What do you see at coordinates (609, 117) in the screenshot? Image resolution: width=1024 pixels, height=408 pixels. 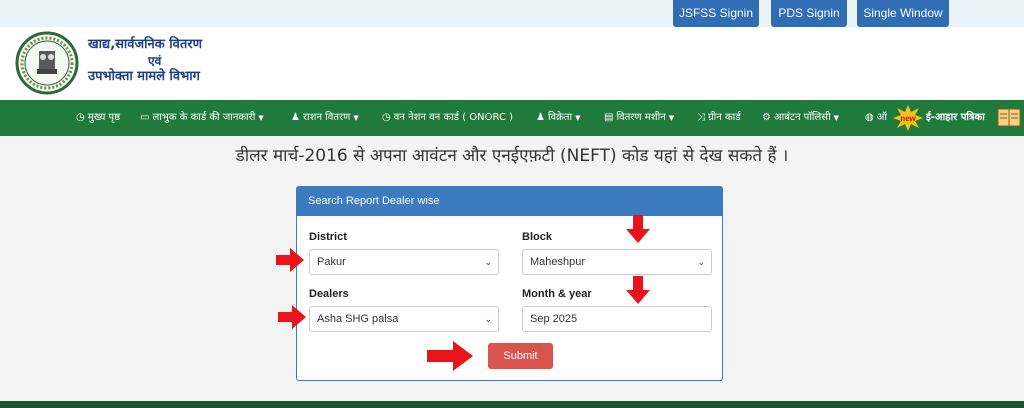 I see `machine-icon: ▤` at bounding box center [609, 117].